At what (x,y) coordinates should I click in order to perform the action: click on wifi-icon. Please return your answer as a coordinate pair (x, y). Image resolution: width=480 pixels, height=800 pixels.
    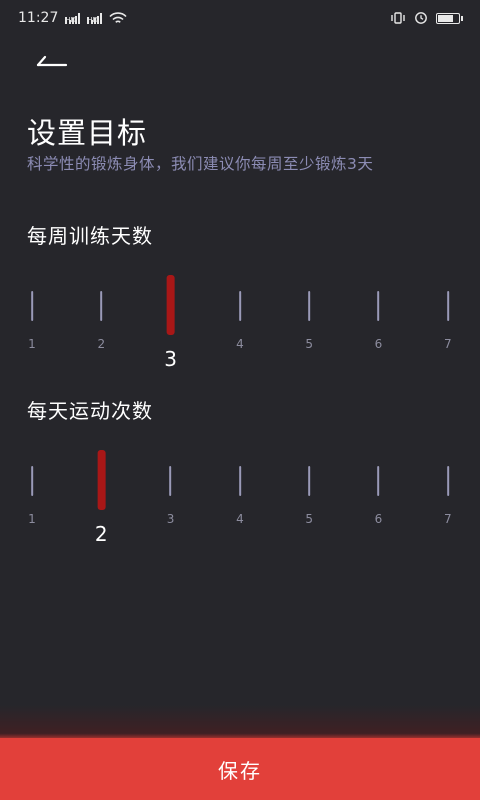
    Looking at the image, I should click on (118, 17).